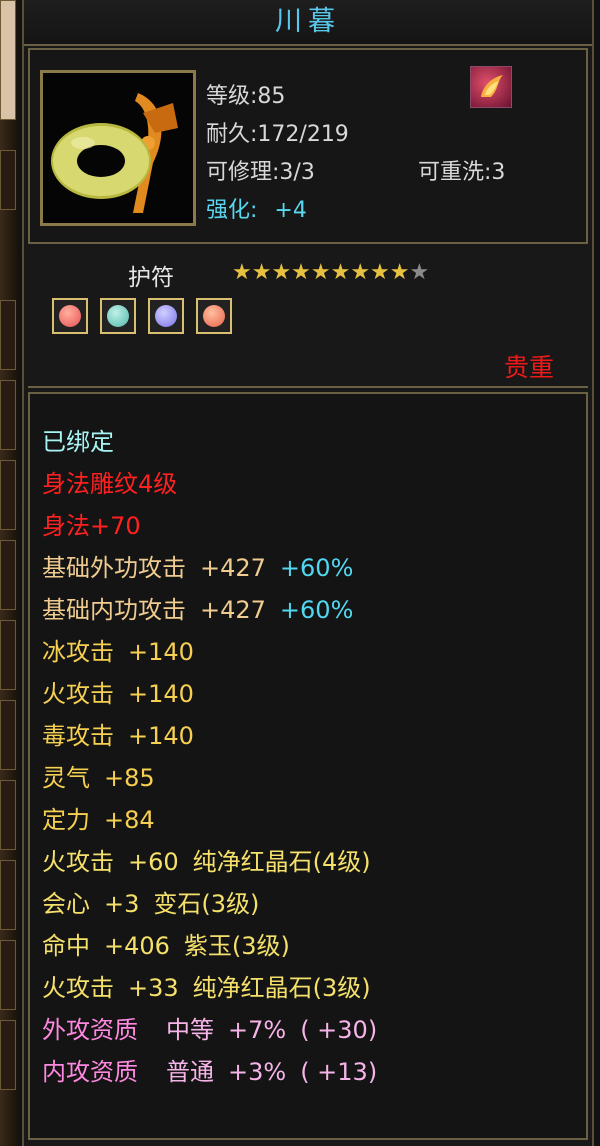  What do you see at coordinates (462, 172) in the screenshot?
I see `item-rewash: 可重洗:3` at bounding box center [462, 172].